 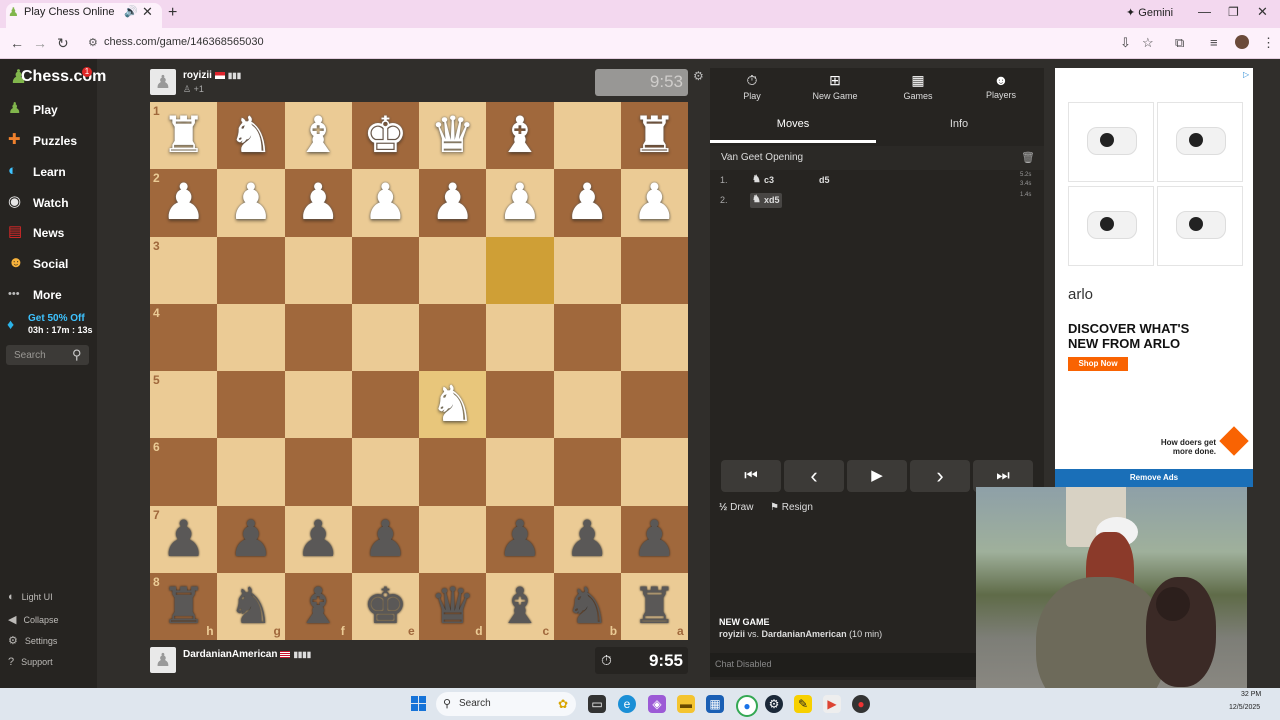 What do you see at coordinates (1268, 43) in the screenshot?
I see `menu-icon: ⋮` at bounding box center [1268, 43].